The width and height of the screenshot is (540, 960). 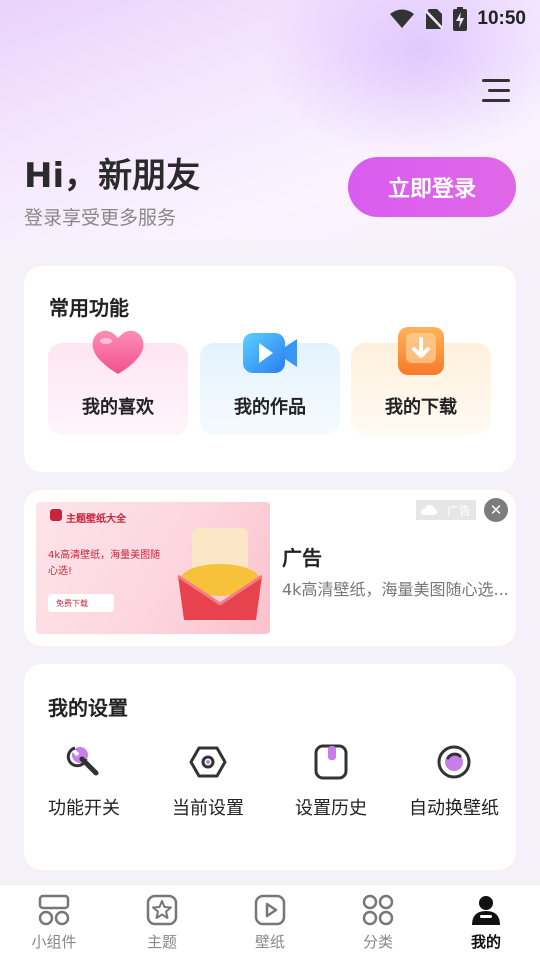 I want to click on cloud-icon, so click(x=429, y=510).